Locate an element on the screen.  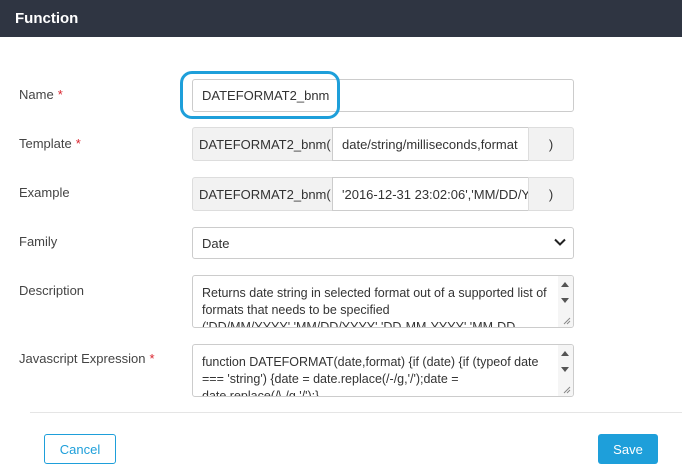
template-label: Template * is located at coordinates (50, 143).